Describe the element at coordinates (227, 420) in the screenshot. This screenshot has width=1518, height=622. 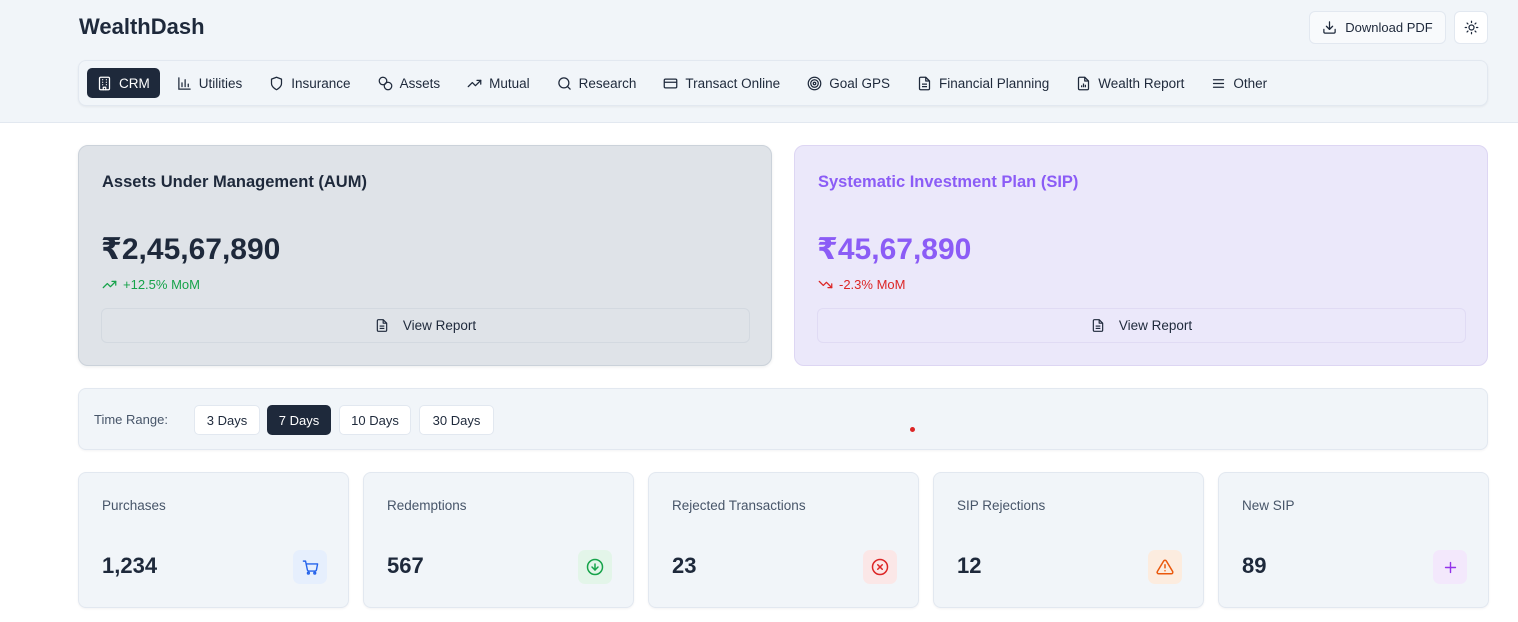
I see `range-3-days-button: 3 Days` at that location.